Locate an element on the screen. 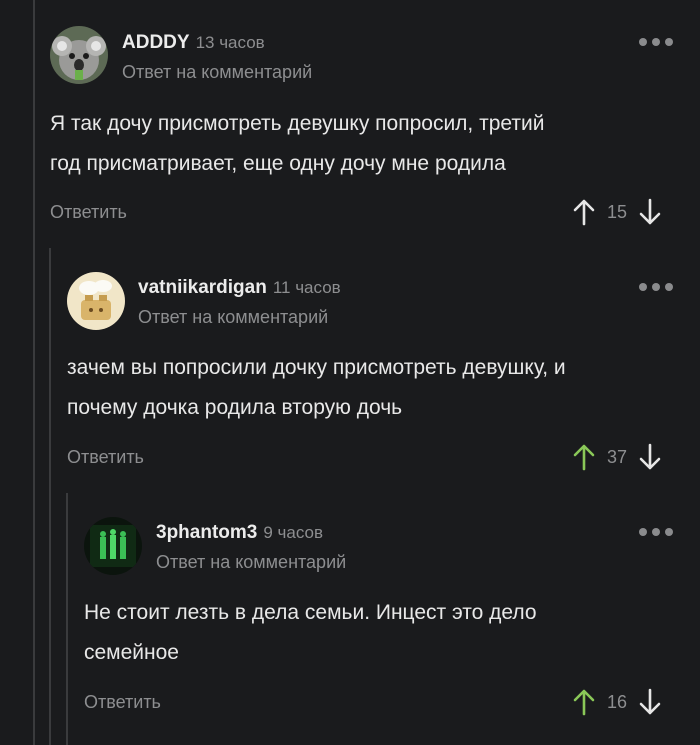  toaster-avatar-icon is located at coordinates (96, 301).